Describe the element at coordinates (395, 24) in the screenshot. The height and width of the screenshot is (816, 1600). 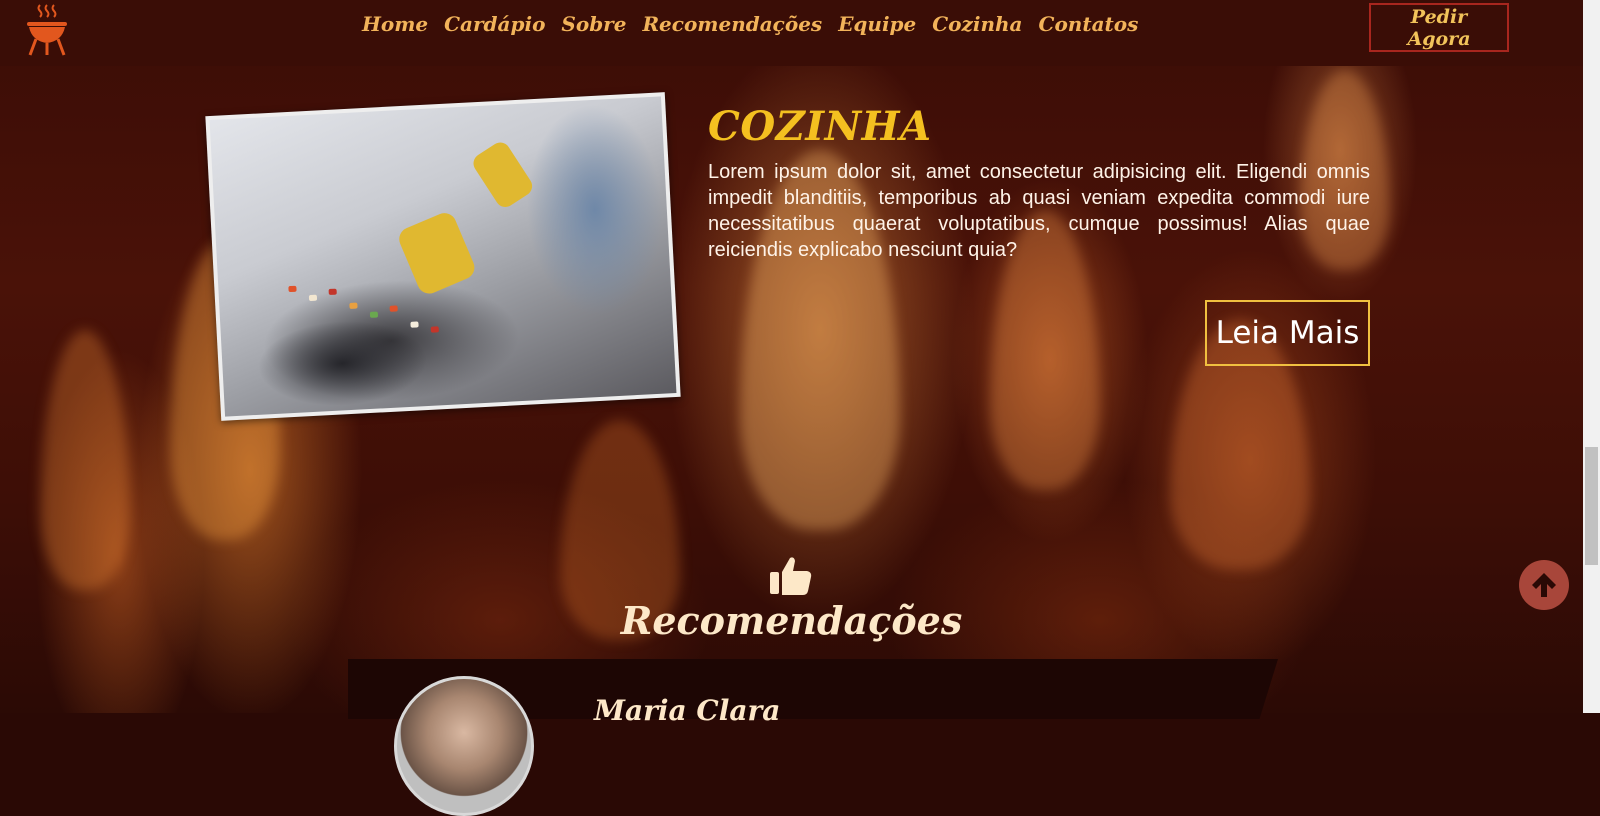
I see `nav-link-home: Home` at that location.